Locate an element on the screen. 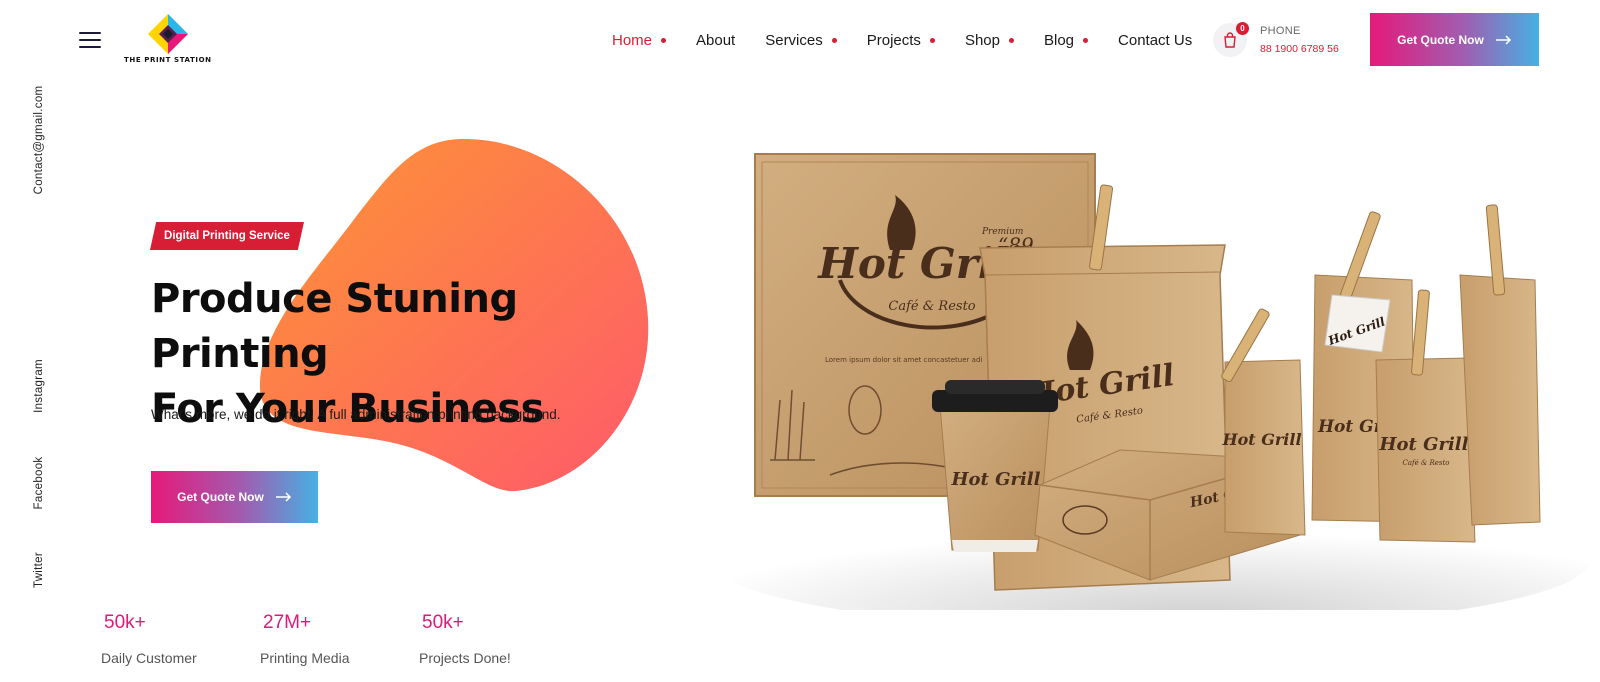 This screenshot has width=1600, height=682. stat-label-daily-customer: Daily Customer is located at coordinates (149, 658).